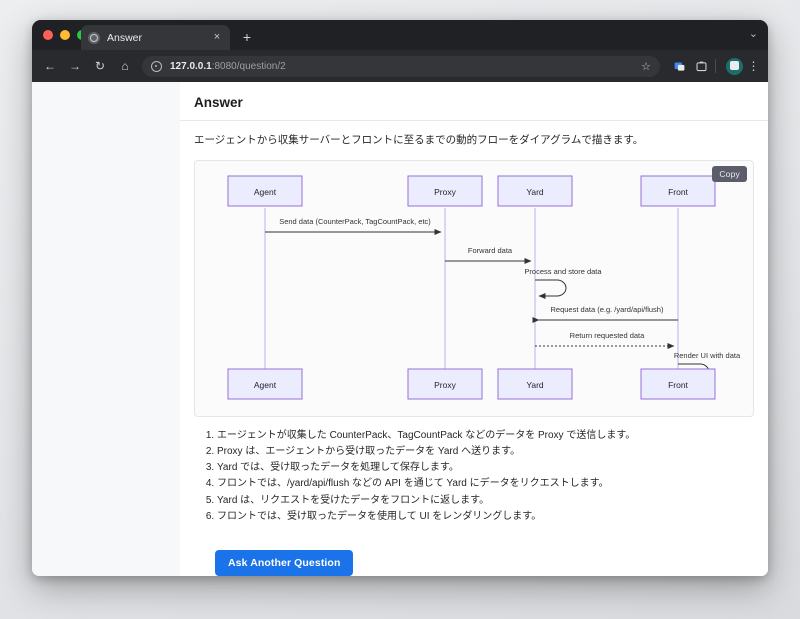 The height and width of the screenshot is (619, 800). What do you see at coordinates (156, 66) in the screenshot?
I see `site-info-icon` at bounding box center [156, 66].